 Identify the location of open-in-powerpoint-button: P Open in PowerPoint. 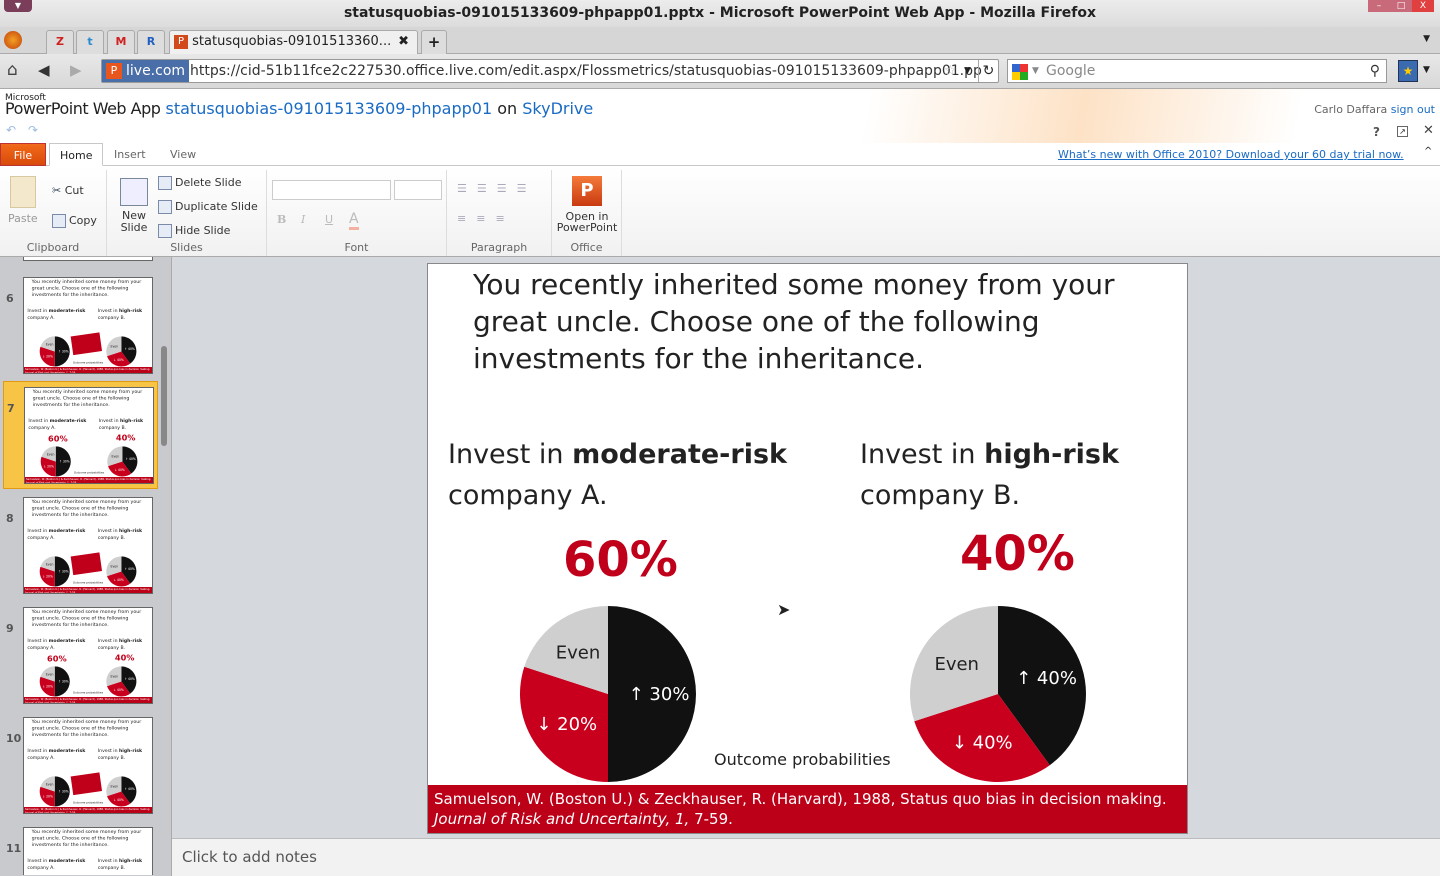
(587, 204).